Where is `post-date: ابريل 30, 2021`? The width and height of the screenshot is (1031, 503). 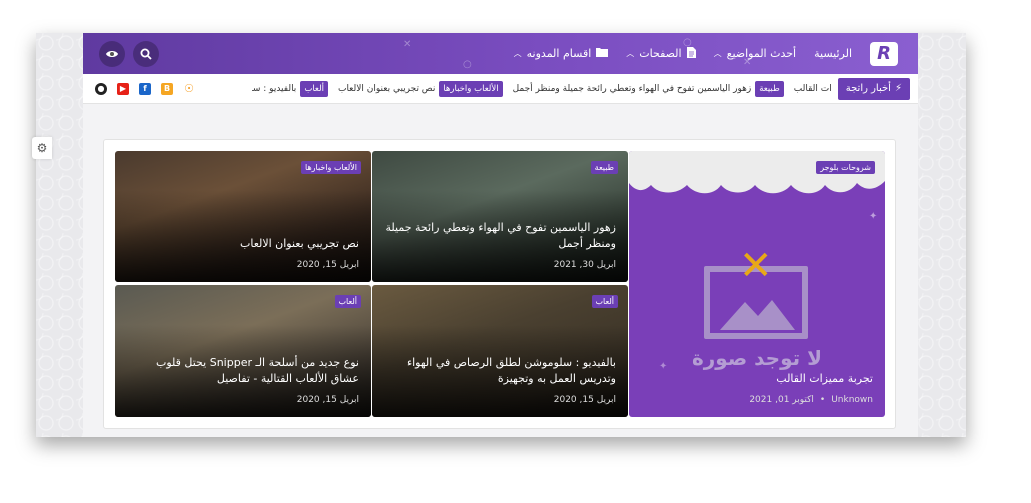
post-date: ابريل 30, 2021 is located at coordinates (584, 265).